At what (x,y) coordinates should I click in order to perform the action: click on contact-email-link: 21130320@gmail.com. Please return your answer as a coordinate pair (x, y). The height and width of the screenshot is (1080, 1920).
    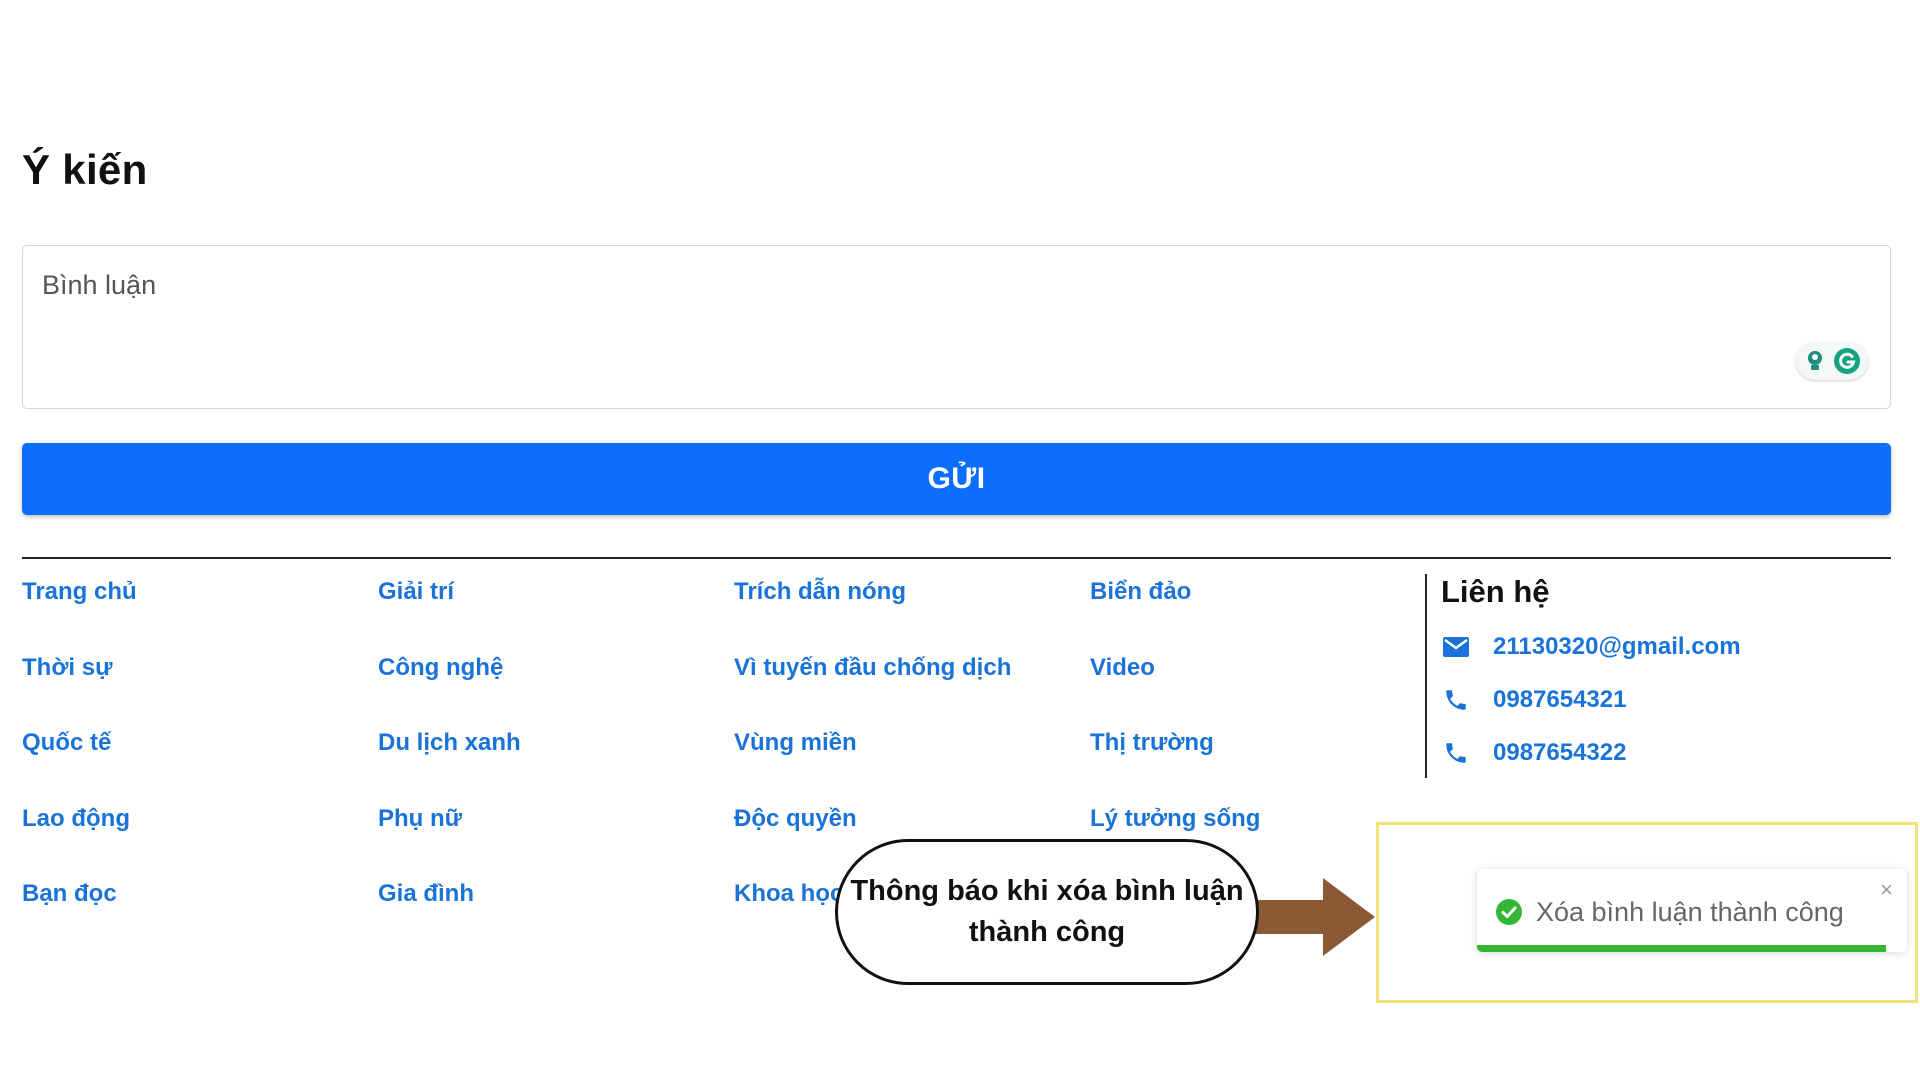
    Looking at the image, I should click on (1617, 647).